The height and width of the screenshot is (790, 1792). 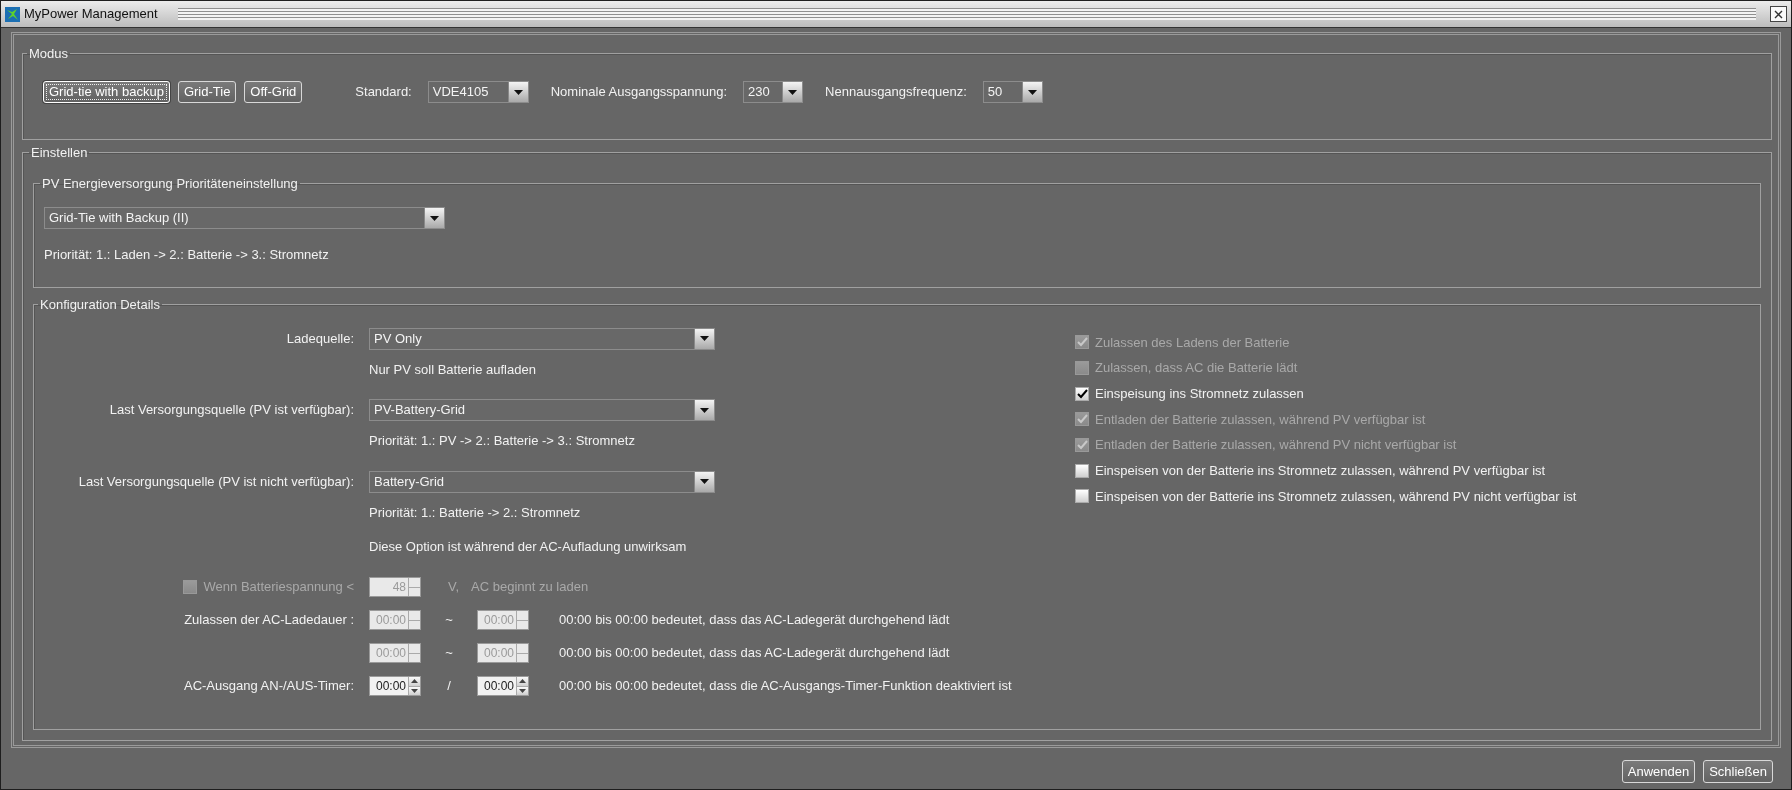 I want to click on mode-button: Grid-tie with backup, so click(x=106, y=92).